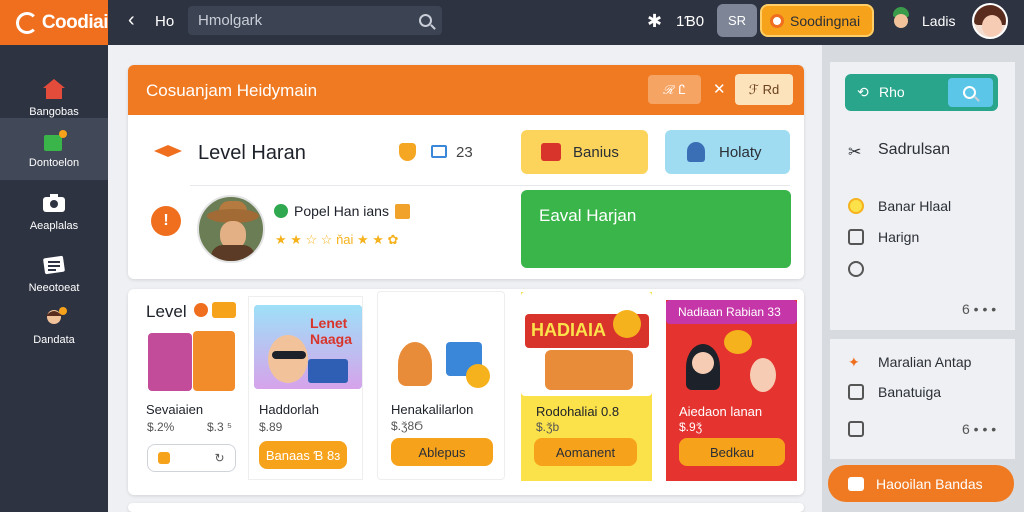  I want to click on right-row: Harign, so click(883, 237).